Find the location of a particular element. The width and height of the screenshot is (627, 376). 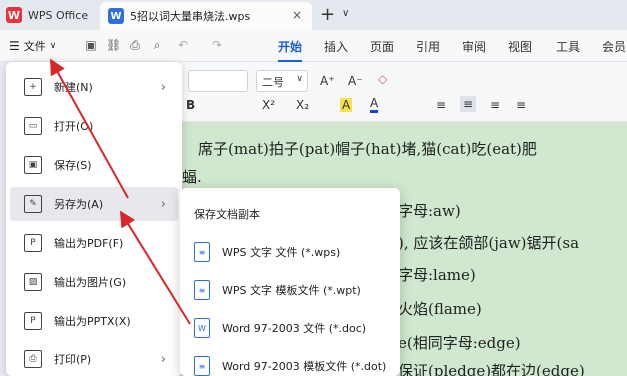

image-icon: ▨ is located at coordinates (33, 282).